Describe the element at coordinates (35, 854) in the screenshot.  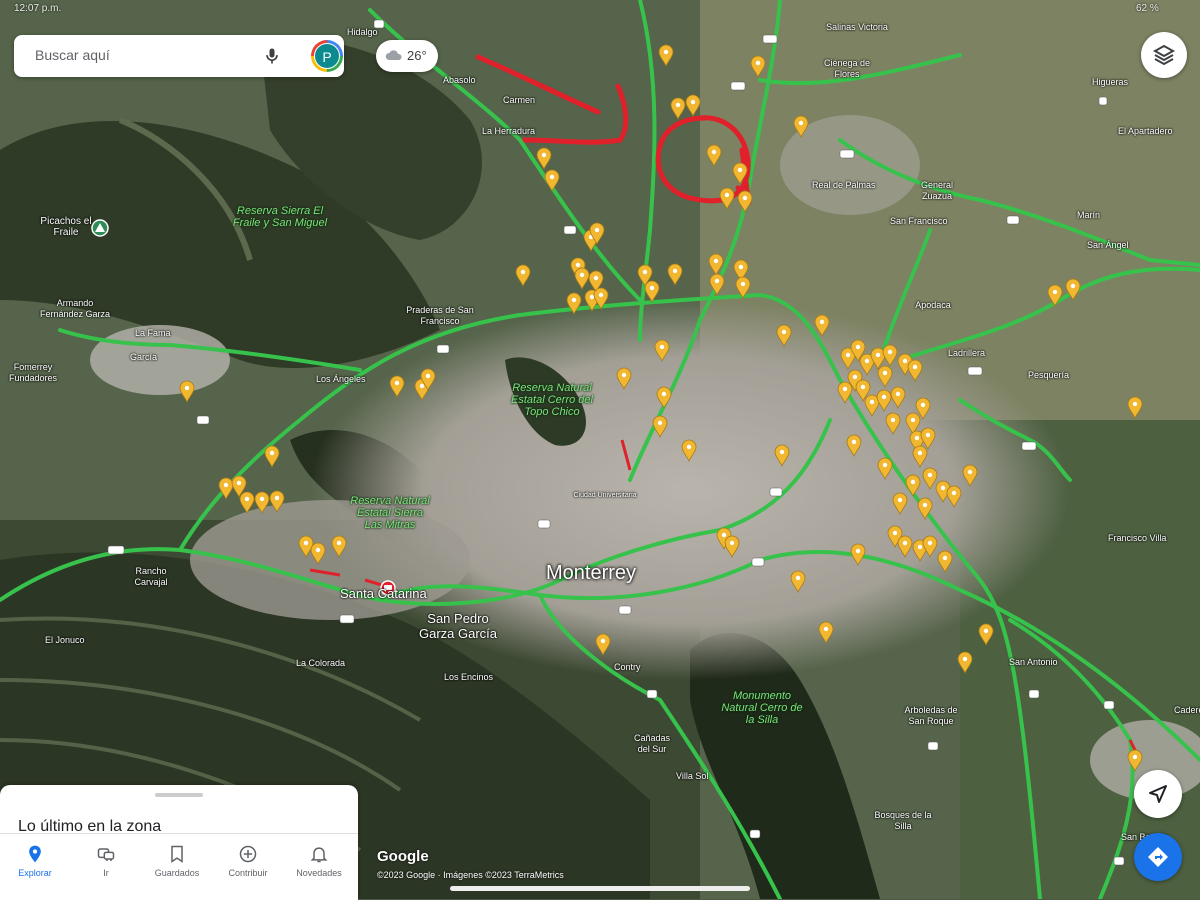
I see `location-pin-icon` at that location.